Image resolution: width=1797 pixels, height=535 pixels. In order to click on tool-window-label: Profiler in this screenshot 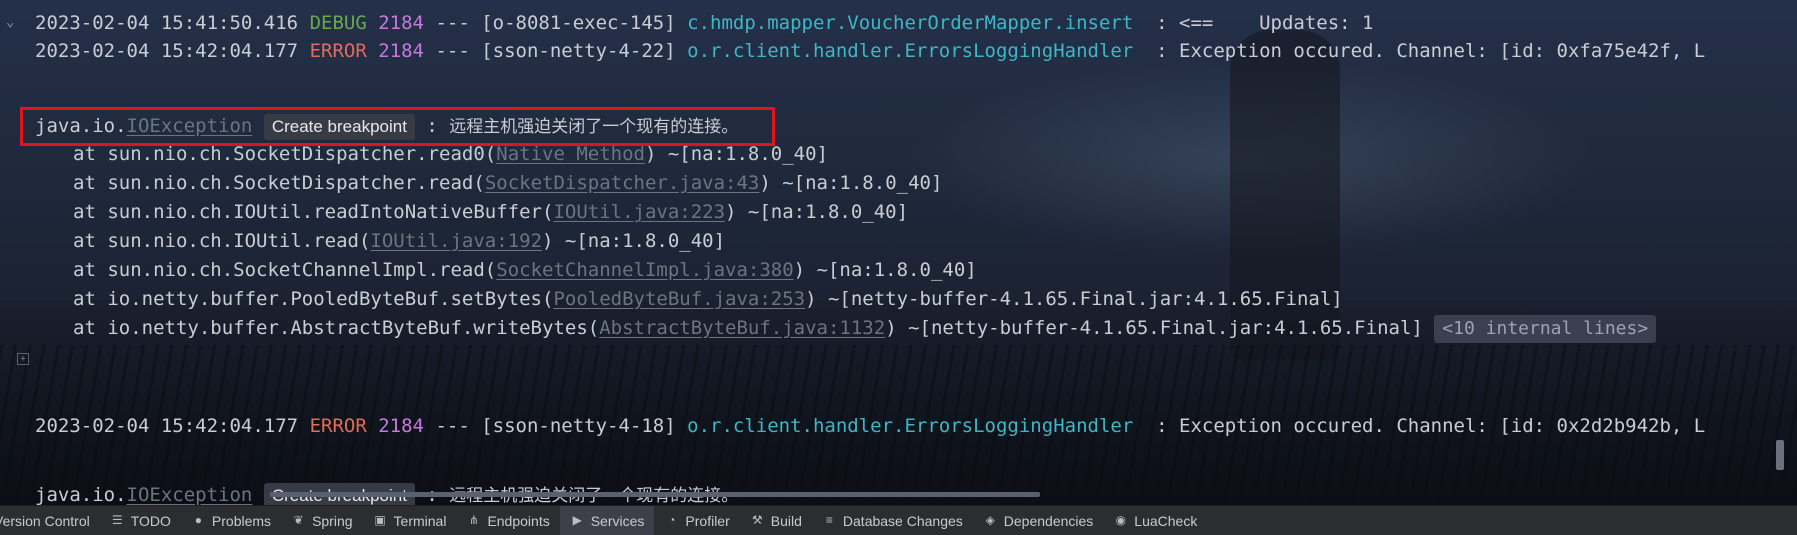, I will do `click(707, 520)`.